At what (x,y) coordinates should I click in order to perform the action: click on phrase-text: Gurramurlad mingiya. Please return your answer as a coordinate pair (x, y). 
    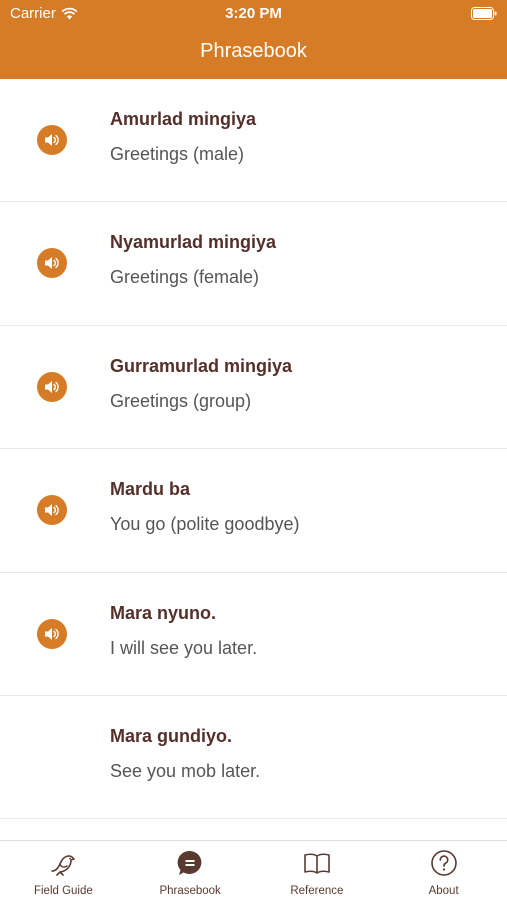
    Looking at the image, I should click on (201, 365).